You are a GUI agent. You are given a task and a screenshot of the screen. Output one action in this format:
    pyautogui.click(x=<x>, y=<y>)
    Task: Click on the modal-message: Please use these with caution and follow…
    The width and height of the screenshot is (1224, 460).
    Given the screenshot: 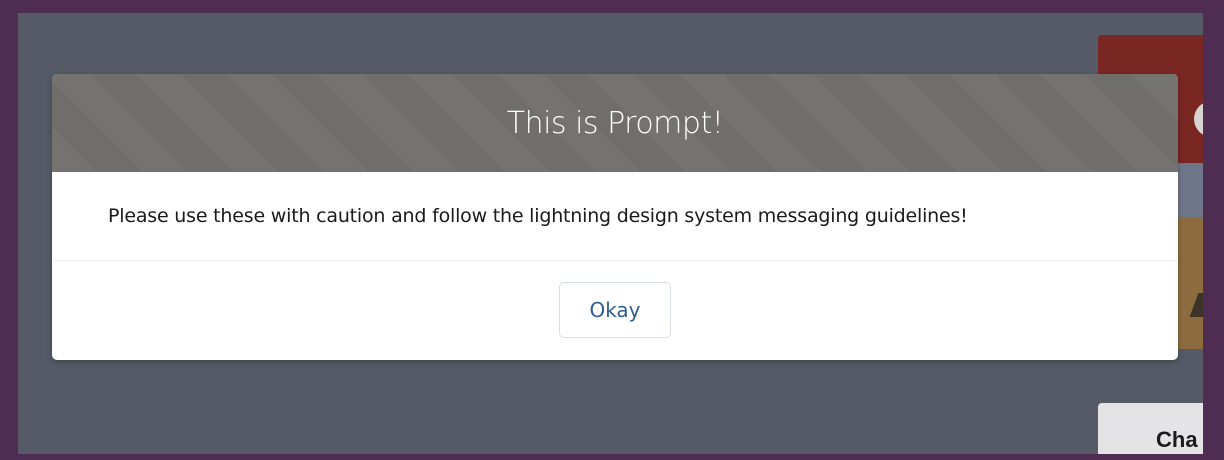 What is the action you would take?
    pyautogui.click(x=538, y=216)
    